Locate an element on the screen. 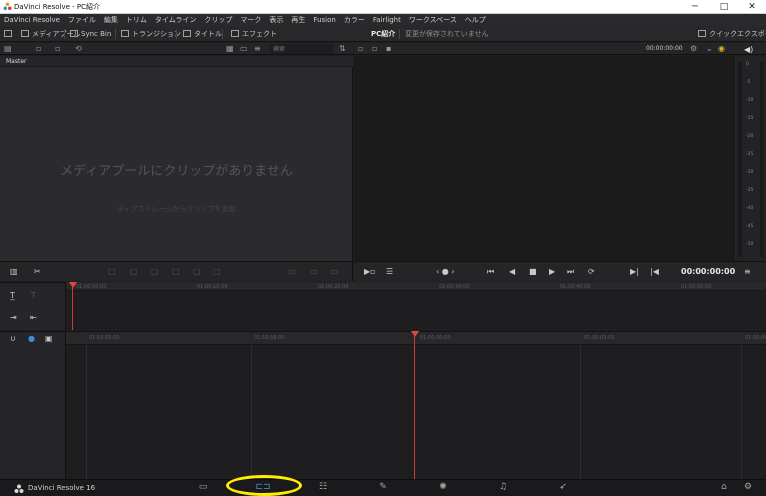 This screenshot has height=496, width=766. meter-track-right is located at coordinates (762, 159).